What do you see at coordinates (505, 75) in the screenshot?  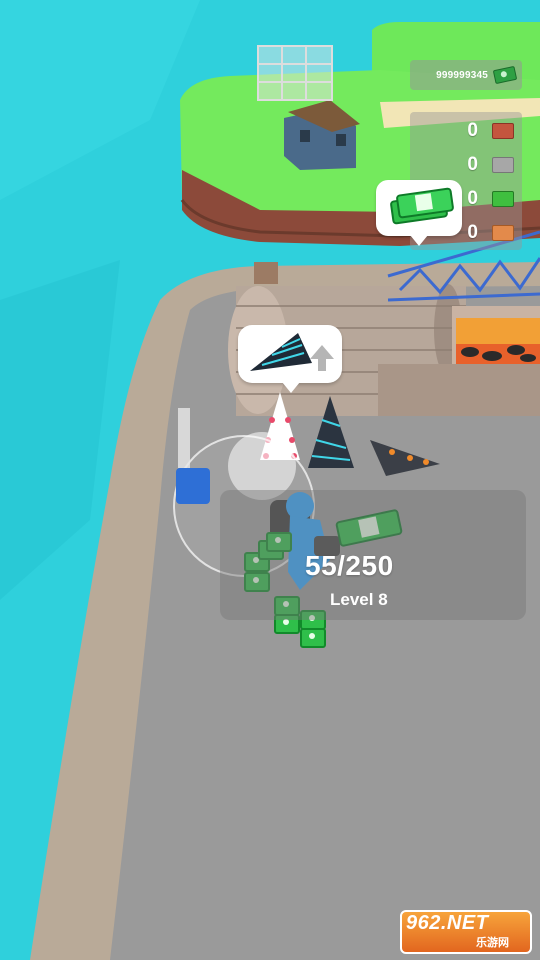 I see `cash-icon` at bounding box center [505, 75].